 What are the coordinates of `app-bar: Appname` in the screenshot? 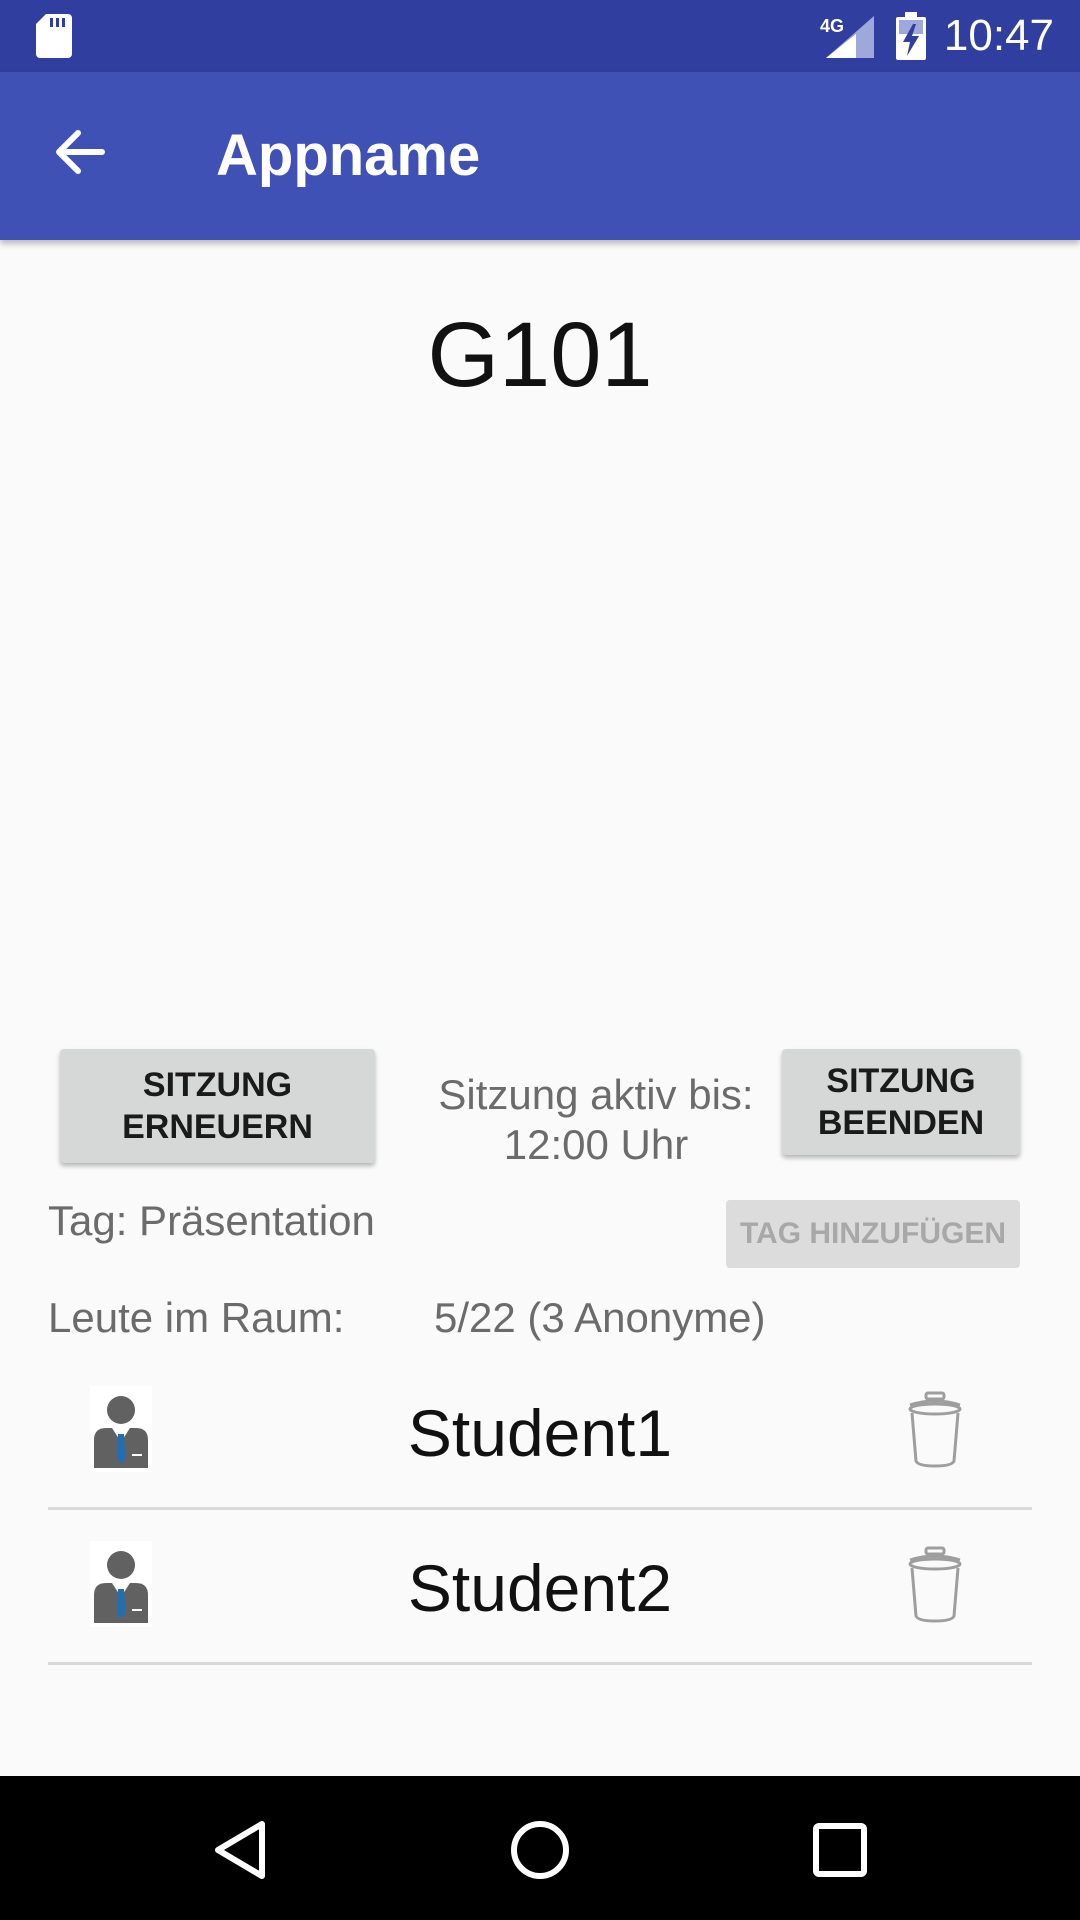 It's located at (540, 156).